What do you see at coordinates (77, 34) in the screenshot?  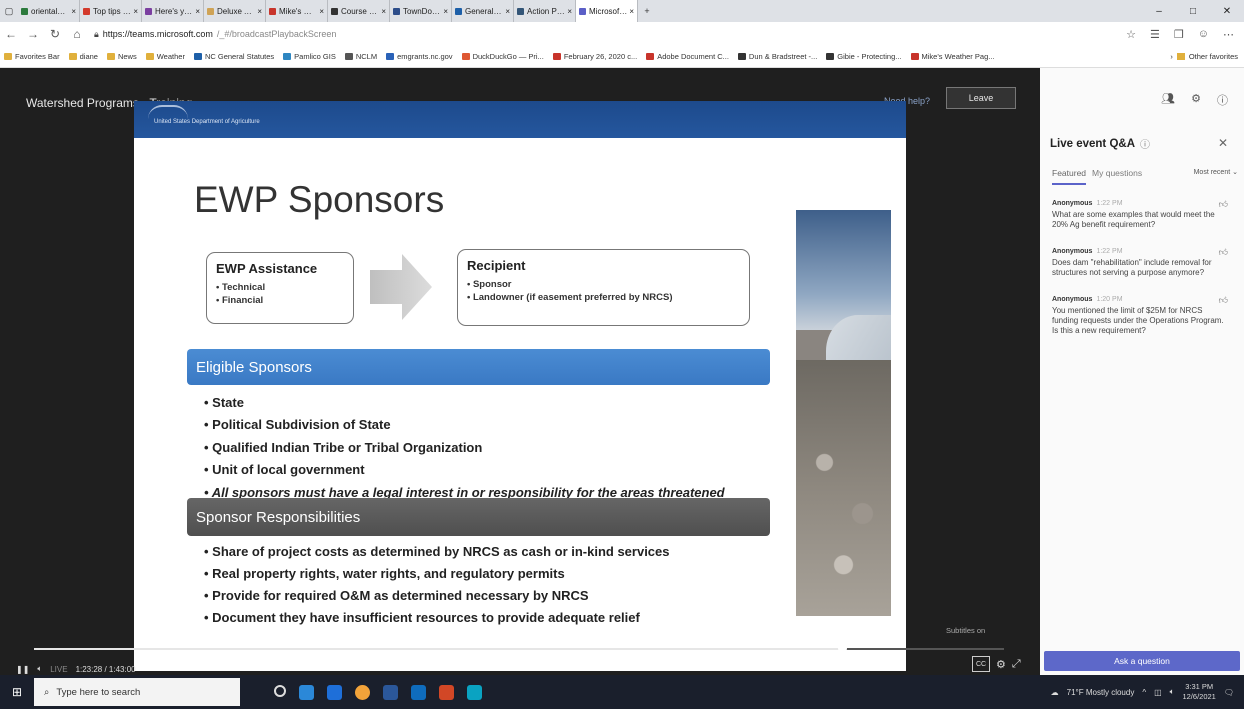 I see `home-icon: ⌂` at bounding box center [77, 34].